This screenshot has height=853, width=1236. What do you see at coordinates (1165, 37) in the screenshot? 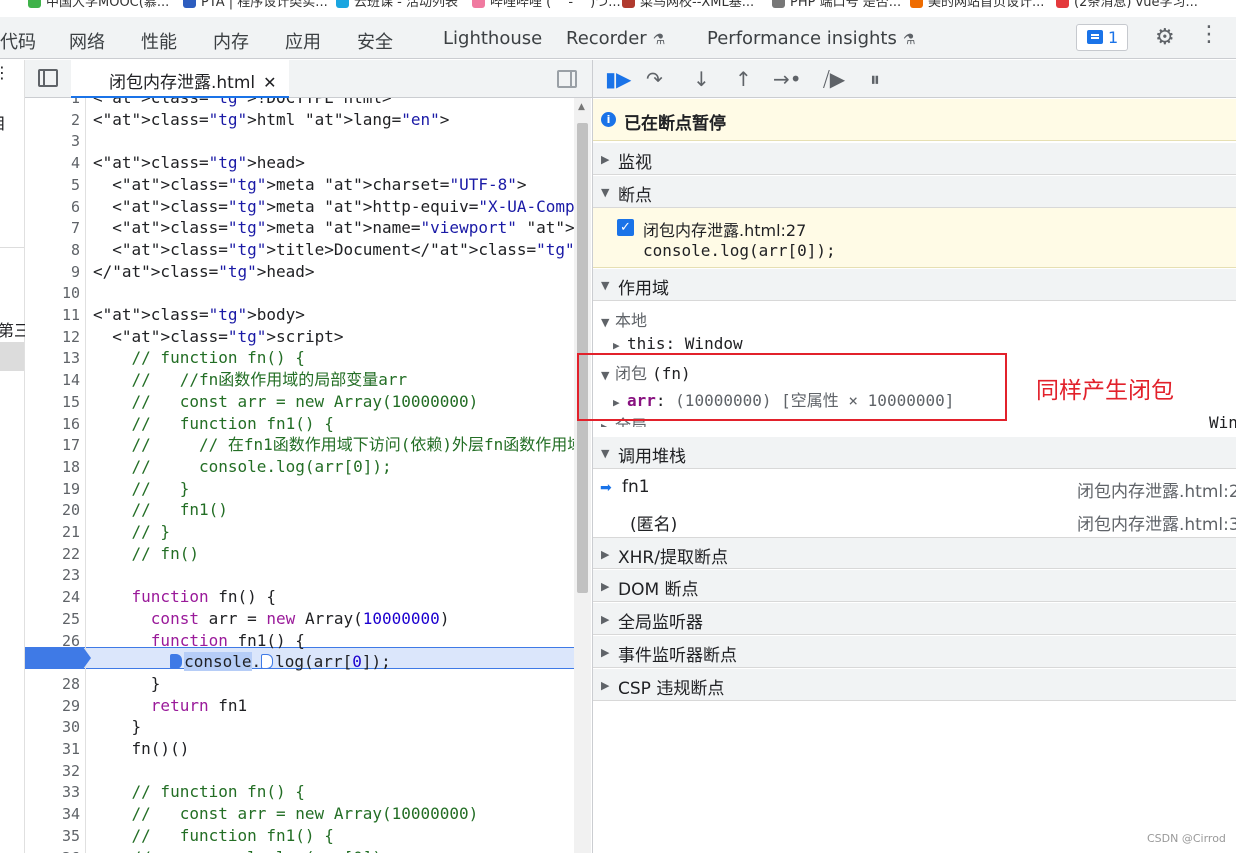
I see `gear-icon: ⚙` at bounding box center [1165, 37].